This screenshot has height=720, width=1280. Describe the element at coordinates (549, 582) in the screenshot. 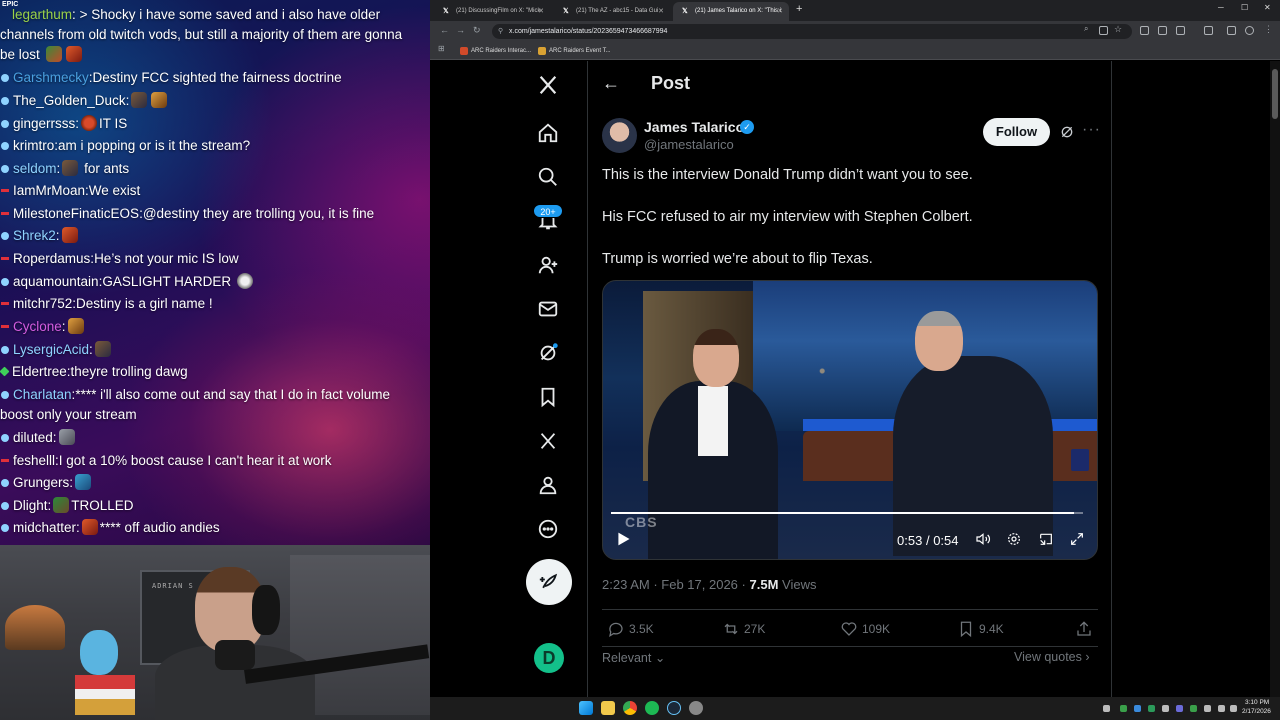

I see `compose-post-button` at that location.